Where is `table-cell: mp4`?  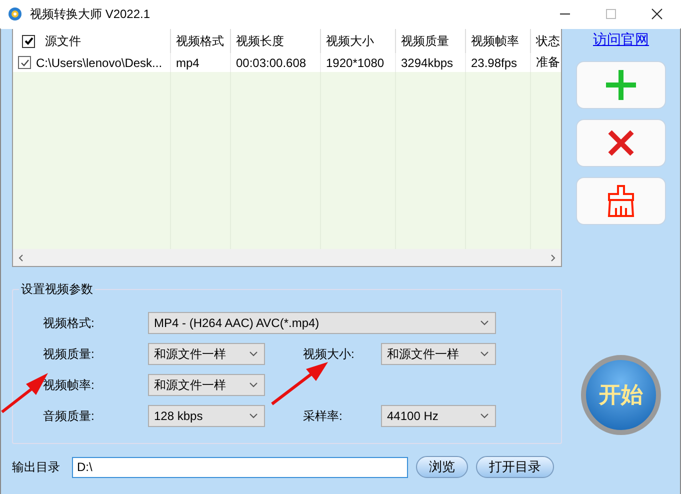 table-cell: mp4 is located at coordinates (188, 63).